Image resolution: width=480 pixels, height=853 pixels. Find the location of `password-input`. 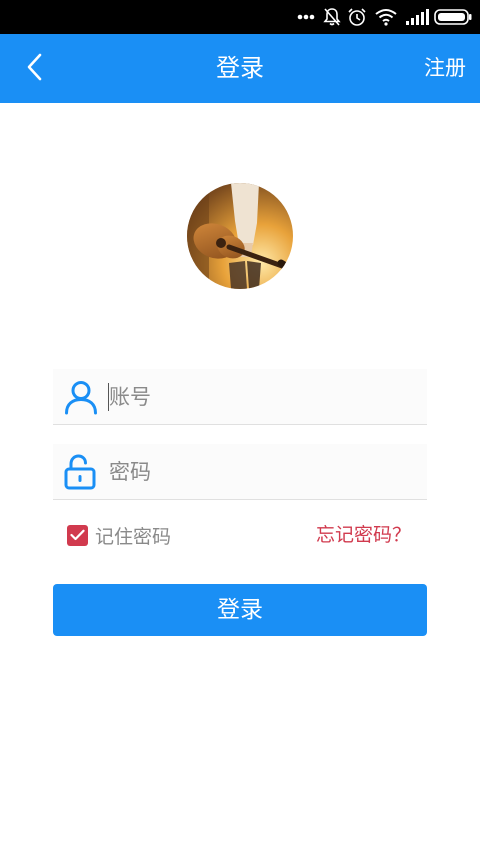

password-input is located at coordinates (264, 472).